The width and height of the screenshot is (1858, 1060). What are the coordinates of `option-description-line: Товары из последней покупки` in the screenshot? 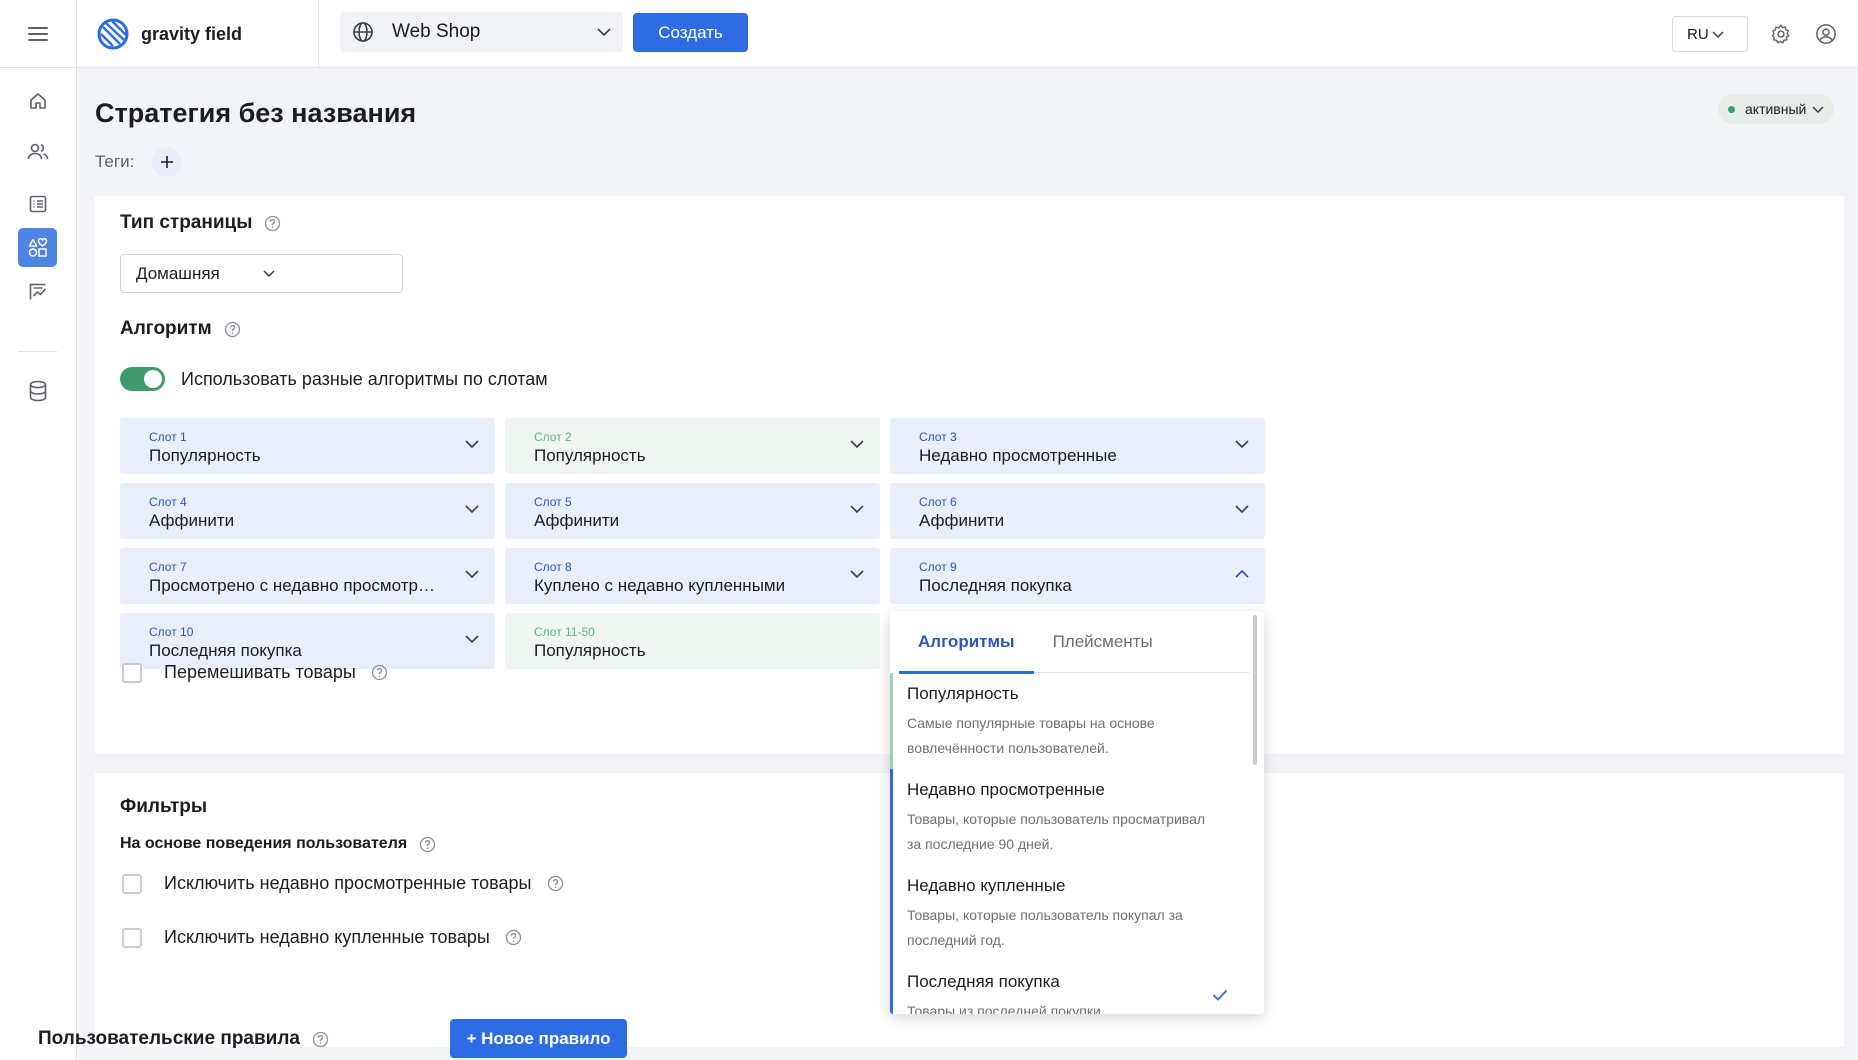 It's located at (1004, 1008).